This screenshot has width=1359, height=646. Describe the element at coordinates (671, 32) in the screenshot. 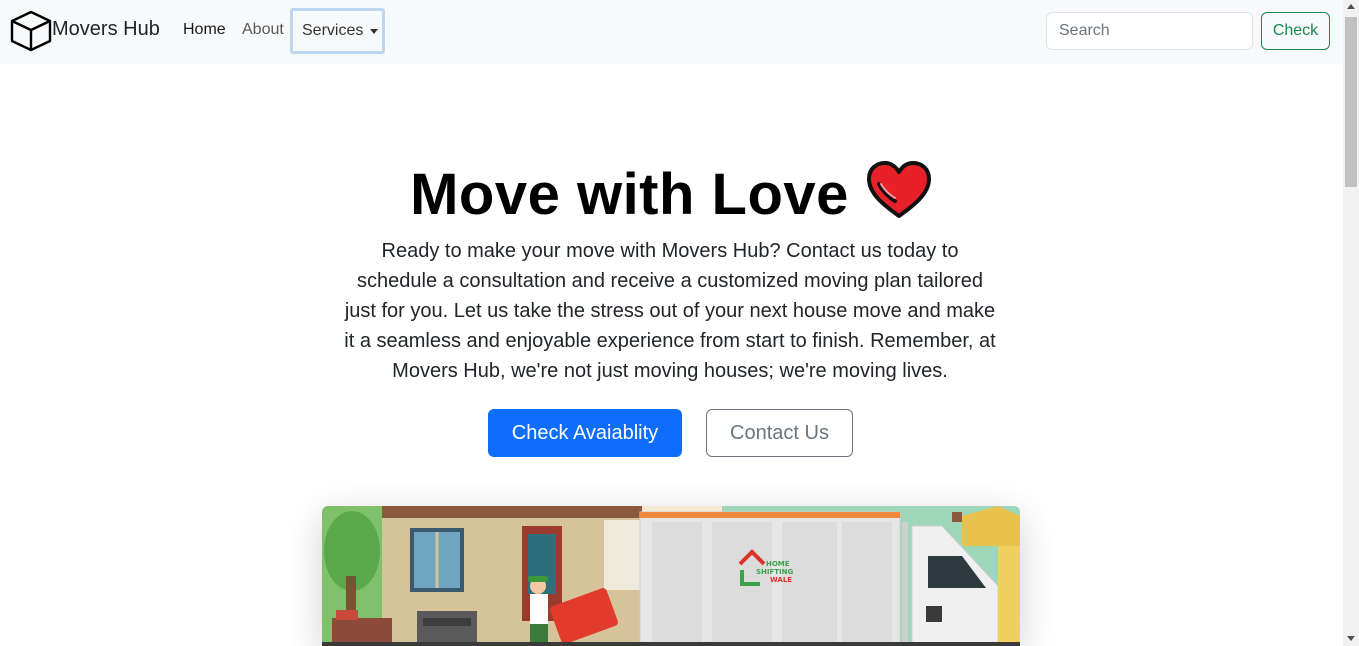

I see `navbar: Movers Hub Home About Services Check` at that location.